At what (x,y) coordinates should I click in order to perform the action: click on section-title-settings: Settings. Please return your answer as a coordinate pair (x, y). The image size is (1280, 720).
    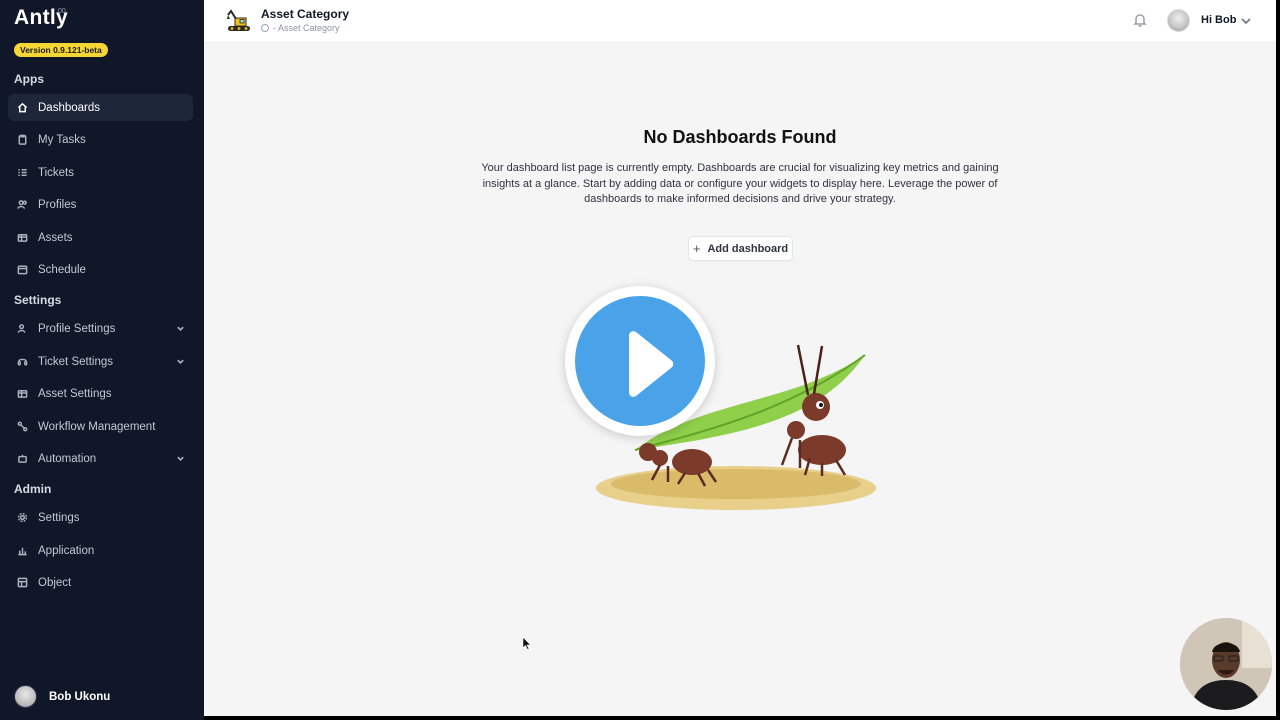
    Looking at the image, I should click on (38, 300).